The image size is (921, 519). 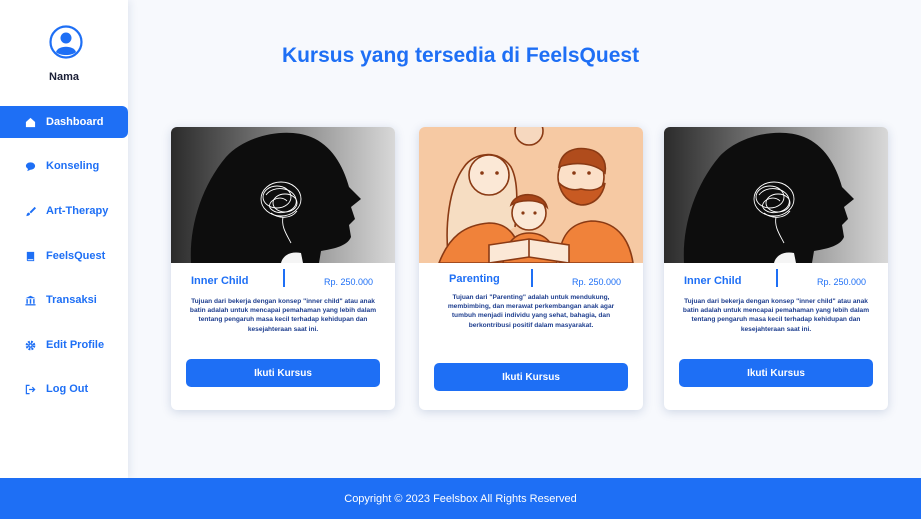 I want to click on sidebar-item-art-therapy: Art-Therapy, so click(x=64, y=211).